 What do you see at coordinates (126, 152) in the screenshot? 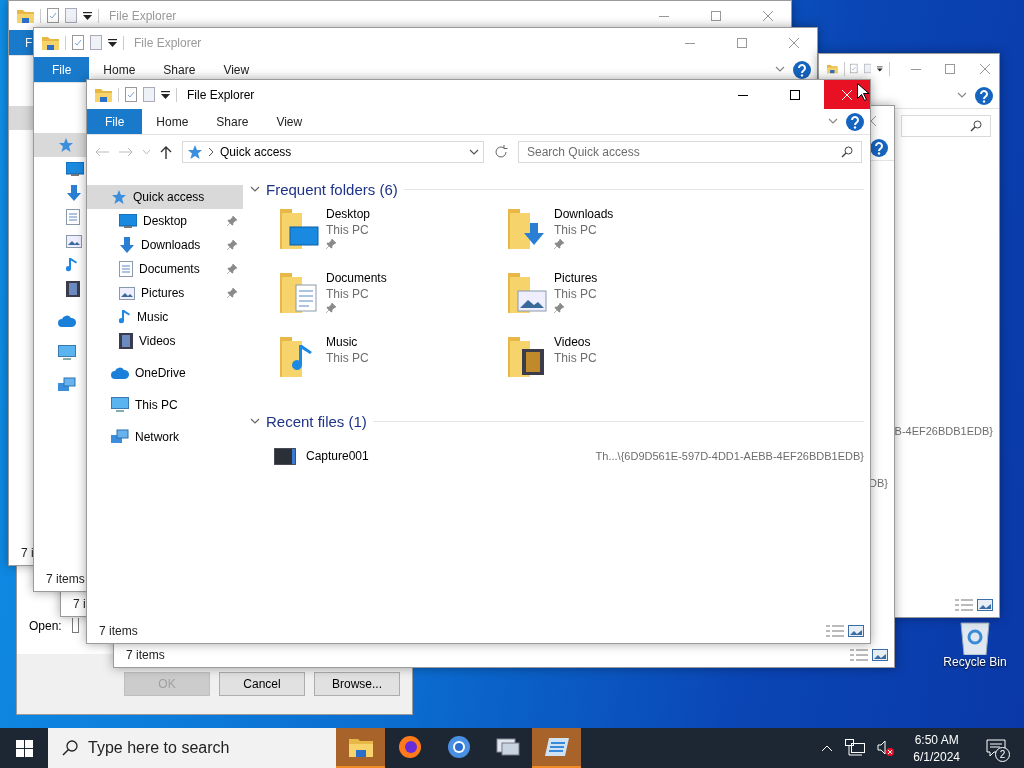
I see `forward-button` at bounding box center [126, 152].